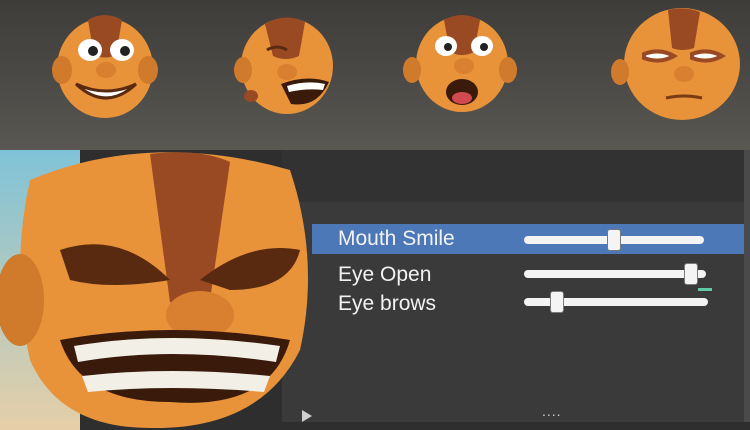 This screenshot has height=430, width=750. Describe the element at coordinates (283, 65) in the screenshot. I see `laughing-head-illustration` at that location.